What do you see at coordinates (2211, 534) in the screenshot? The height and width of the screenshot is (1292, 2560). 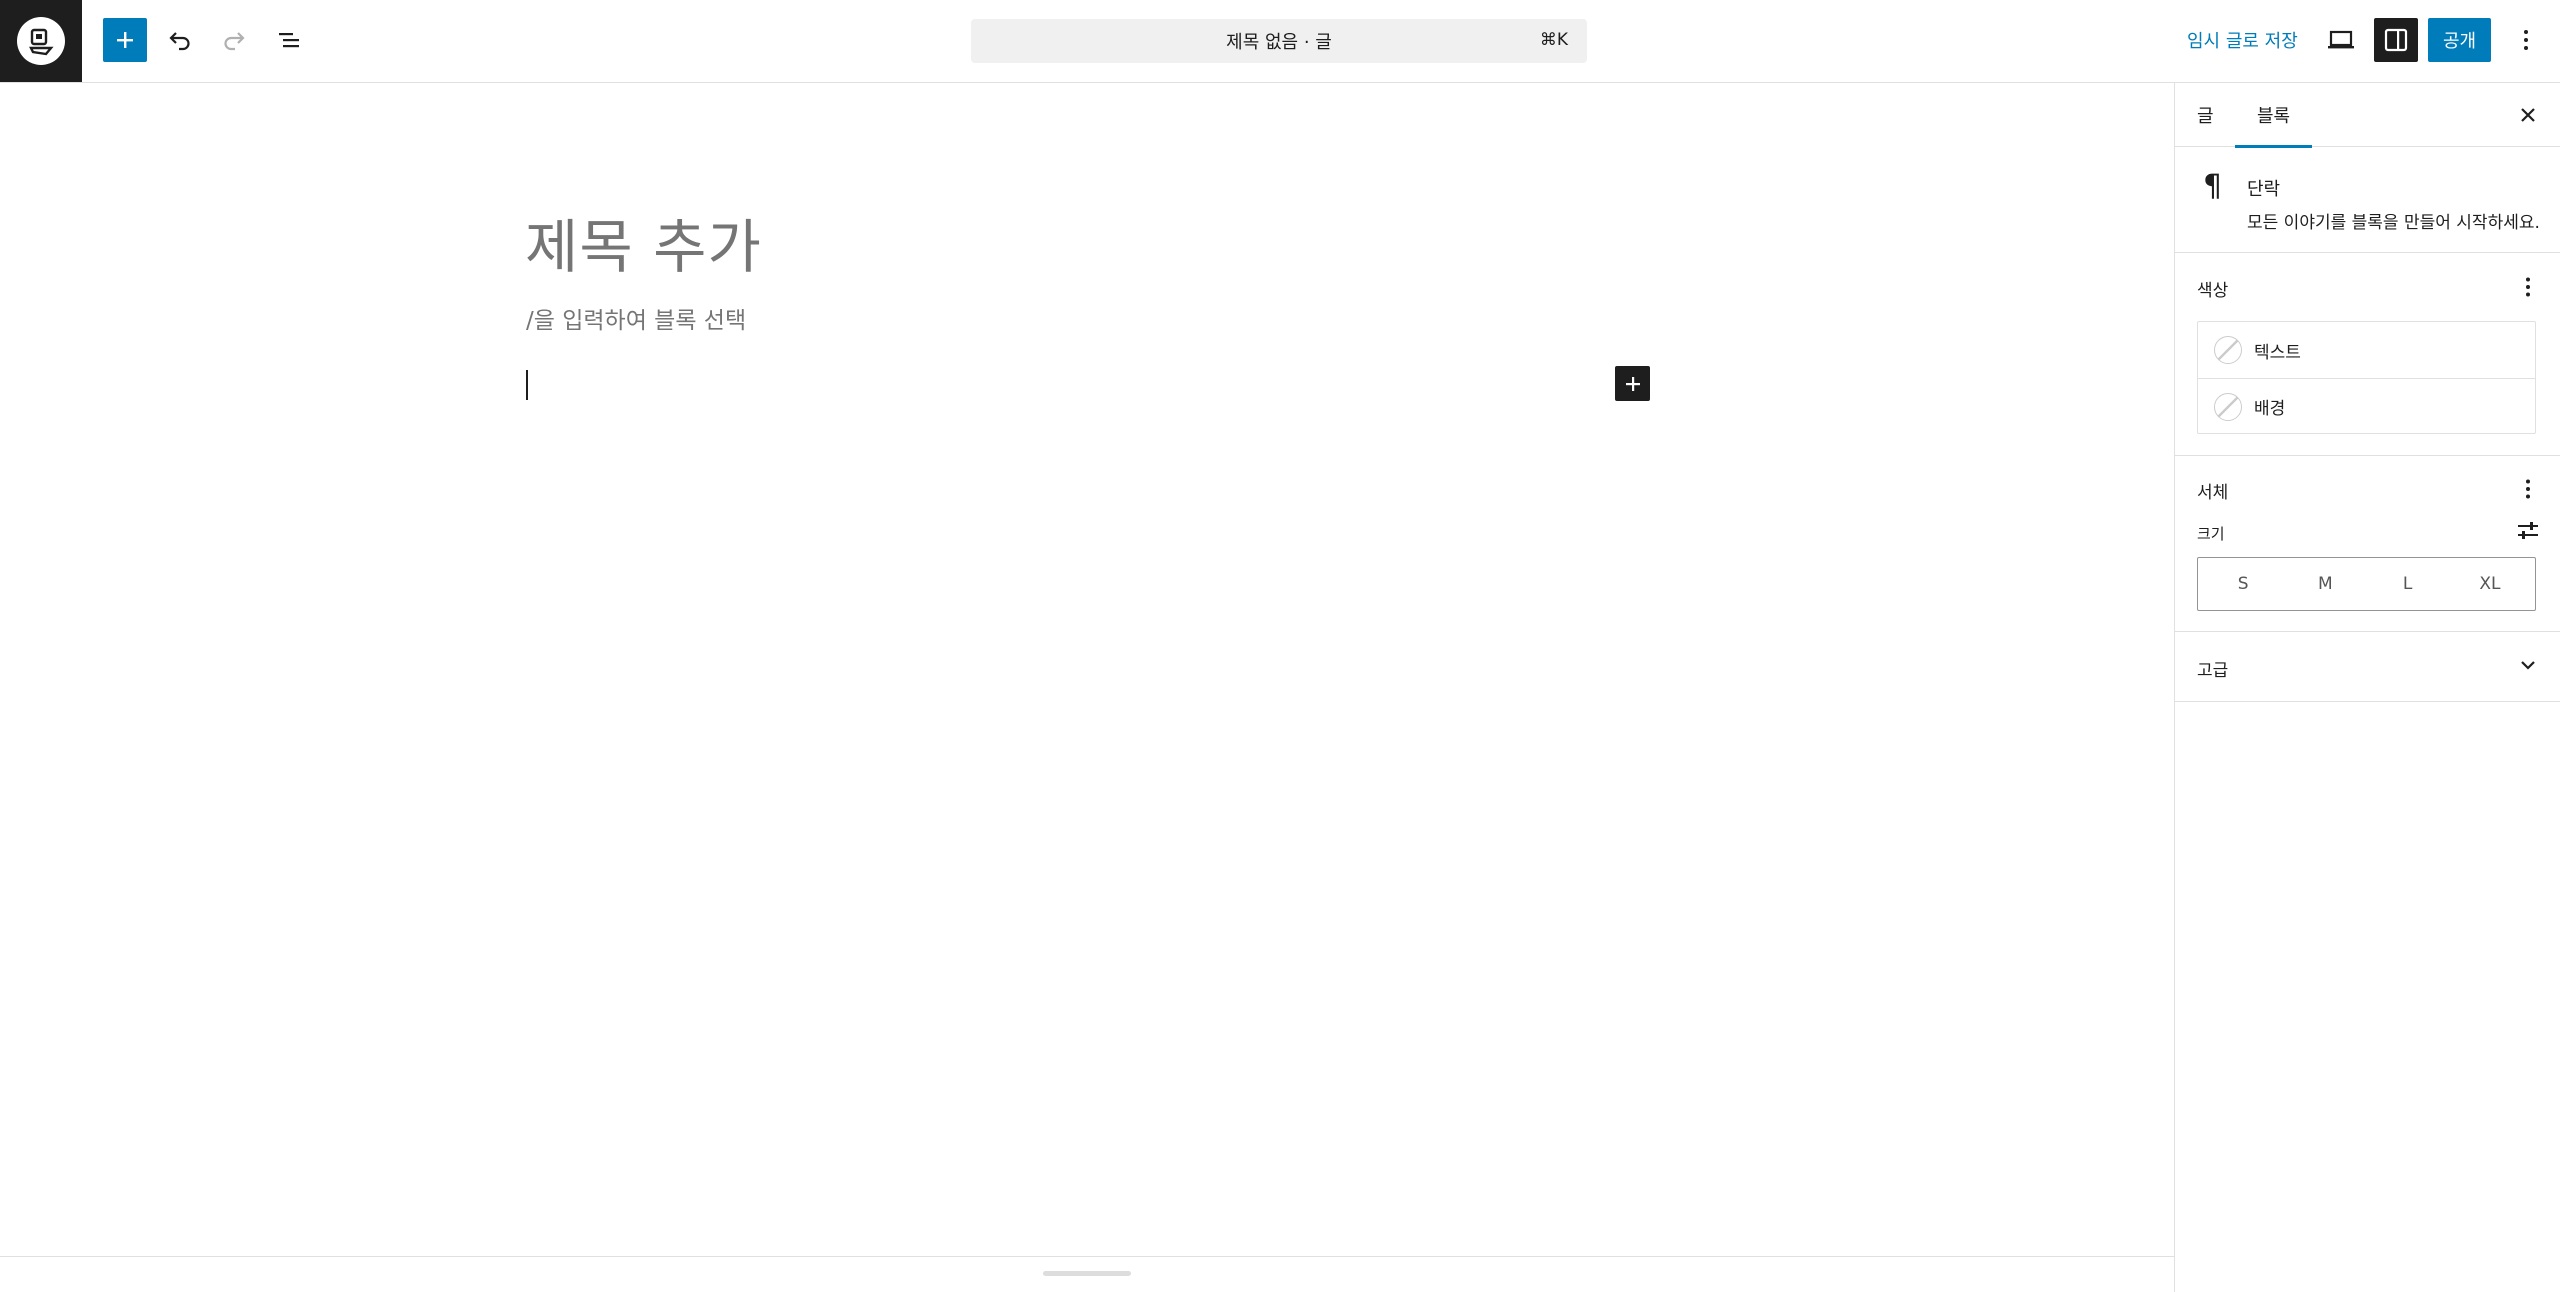 I see `font-size-label: 크기` at bounding box center [2211, 534].